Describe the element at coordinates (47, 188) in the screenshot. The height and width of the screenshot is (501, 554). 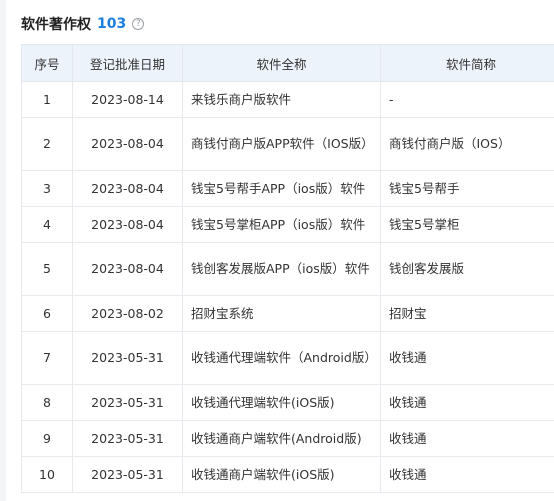
I see `row-index: 3` at that location.